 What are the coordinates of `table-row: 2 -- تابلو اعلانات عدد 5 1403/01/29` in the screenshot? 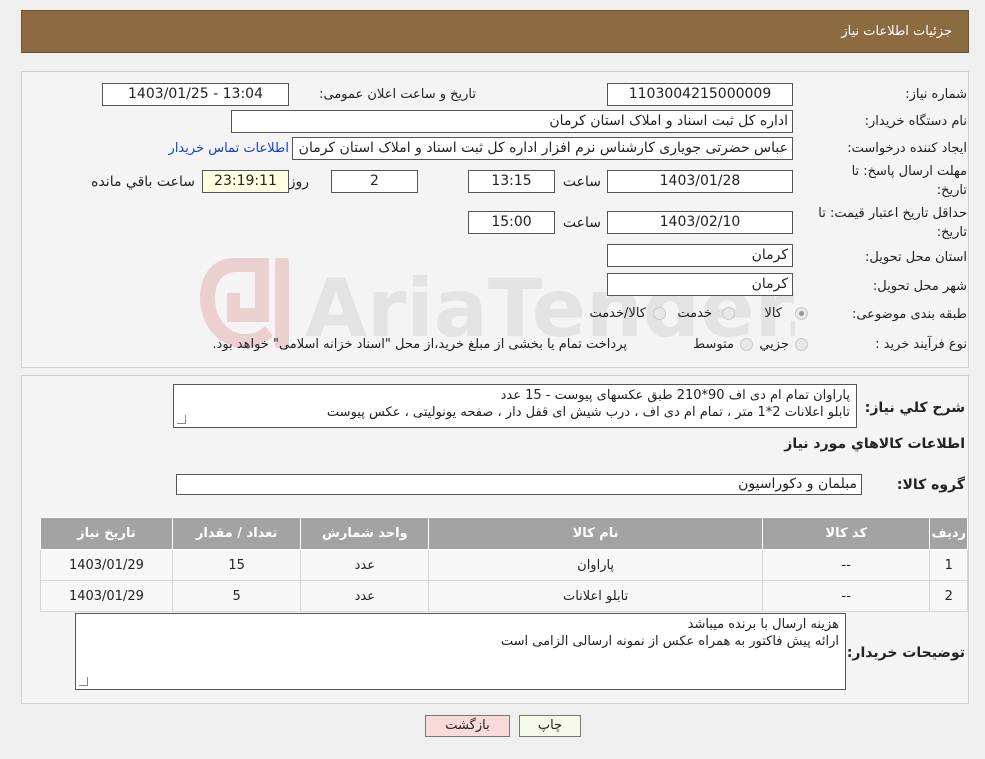 It's located at (504, 596).